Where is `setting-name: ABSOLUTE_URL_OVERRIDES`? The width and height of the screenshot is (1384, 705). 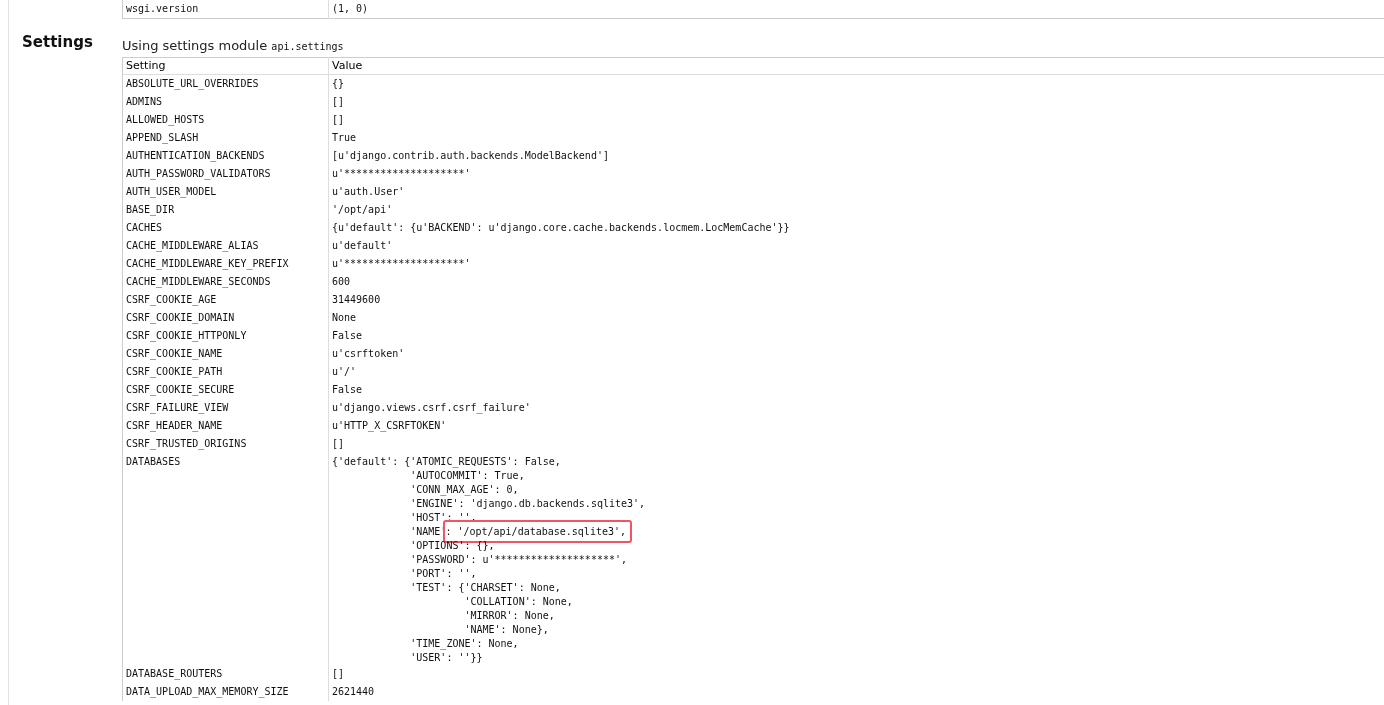
setting-name: ABSOLUTE_URL_OVERRIDES is located at coordinates (192, 83).